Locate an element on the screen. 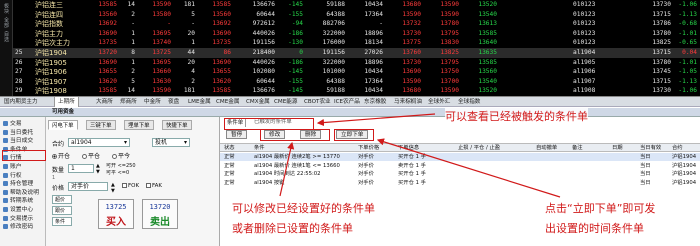 The width and height of the screenshot is (700, 246). column-header: 下单信息 is located at coordinates (408, 148).